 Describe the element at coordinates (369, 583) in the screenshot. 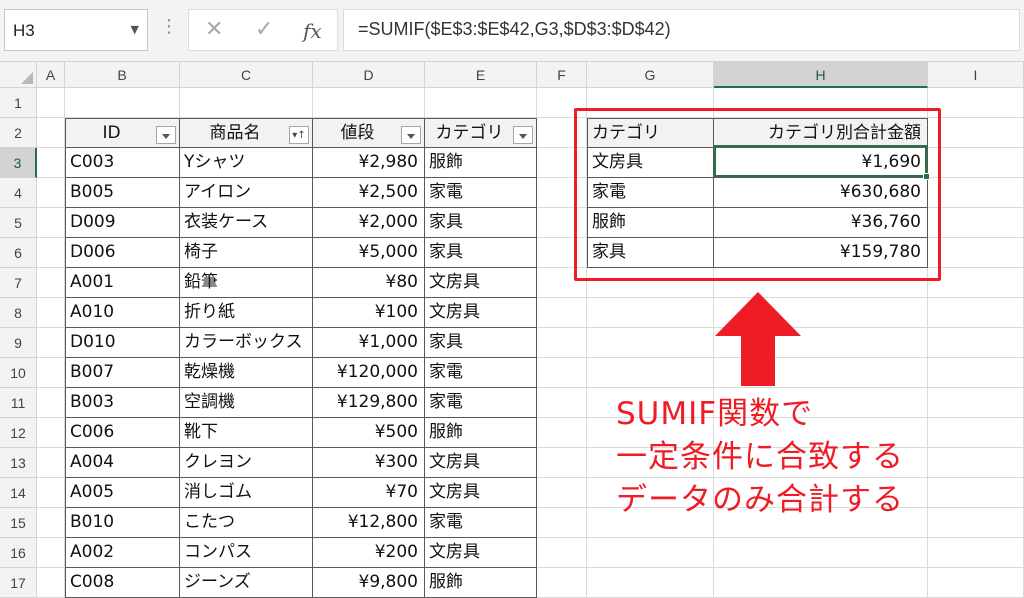

I see `table-cell: ¥9,800` at that location.